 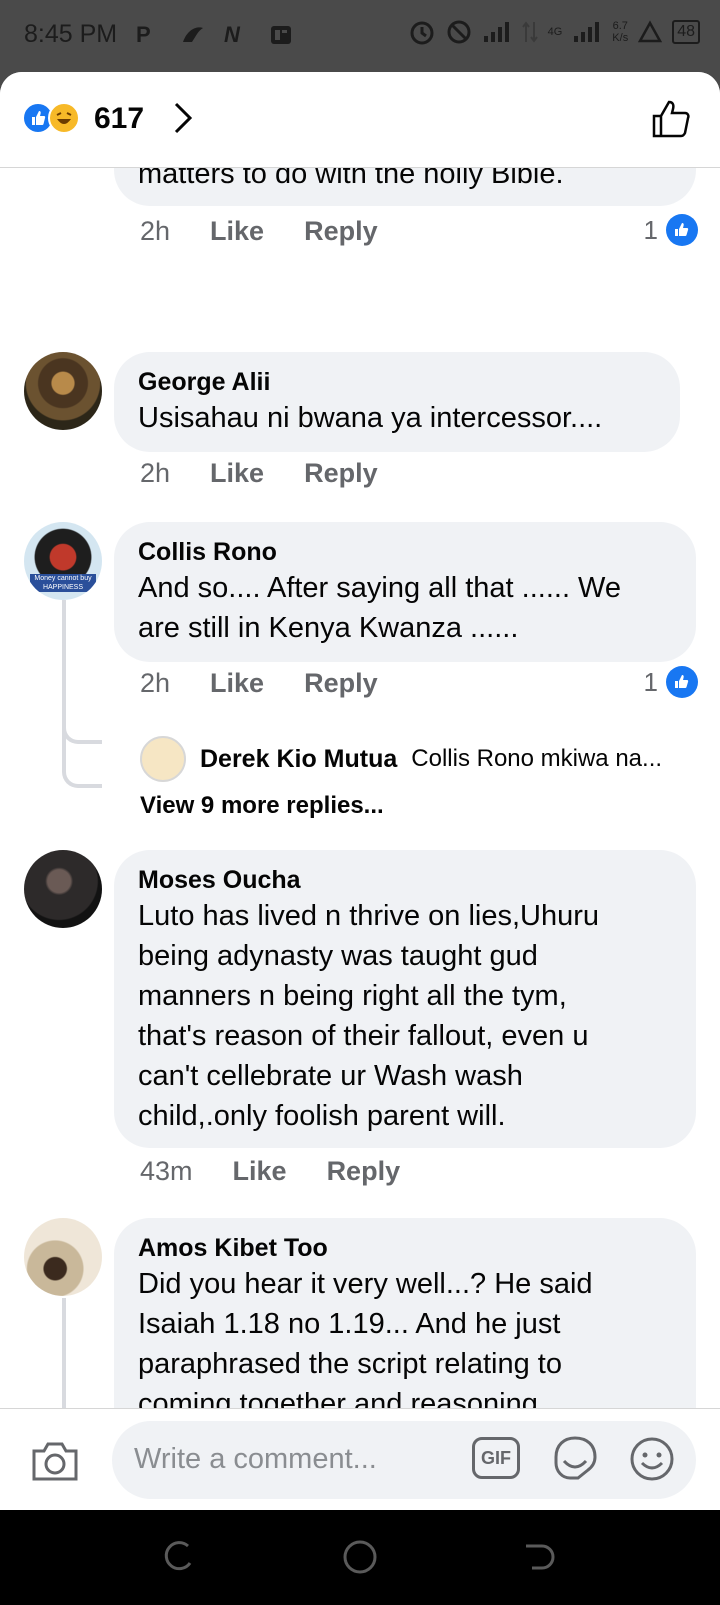 I want to click on emoji-icon, so click(x=652, y=1459).